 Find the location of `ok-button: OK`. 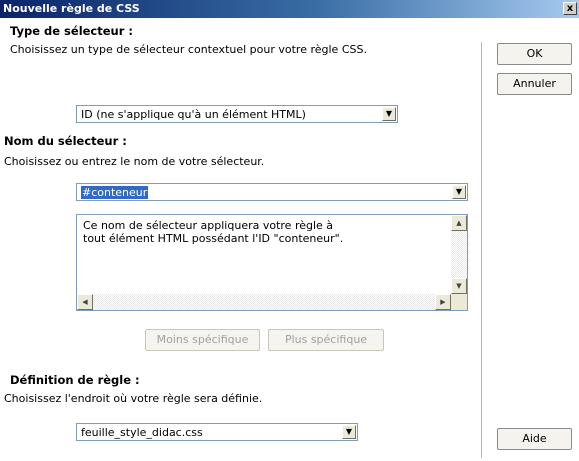

ok-button: OK is located at coordinates (534, 54).